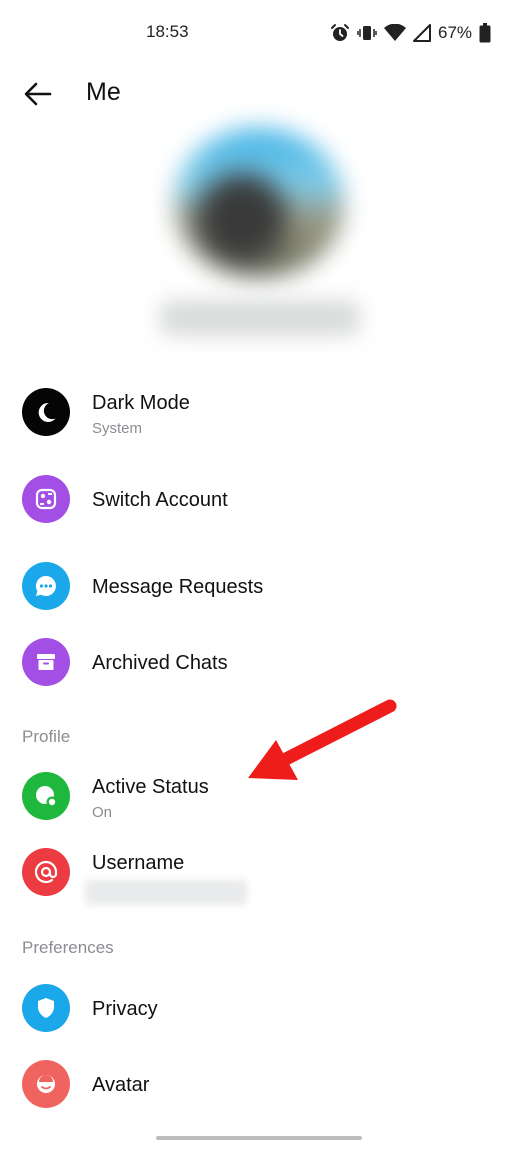 This screenshot has height=1149, width=517. I want to click on section-title-profile: Profile, so click(46, 736).